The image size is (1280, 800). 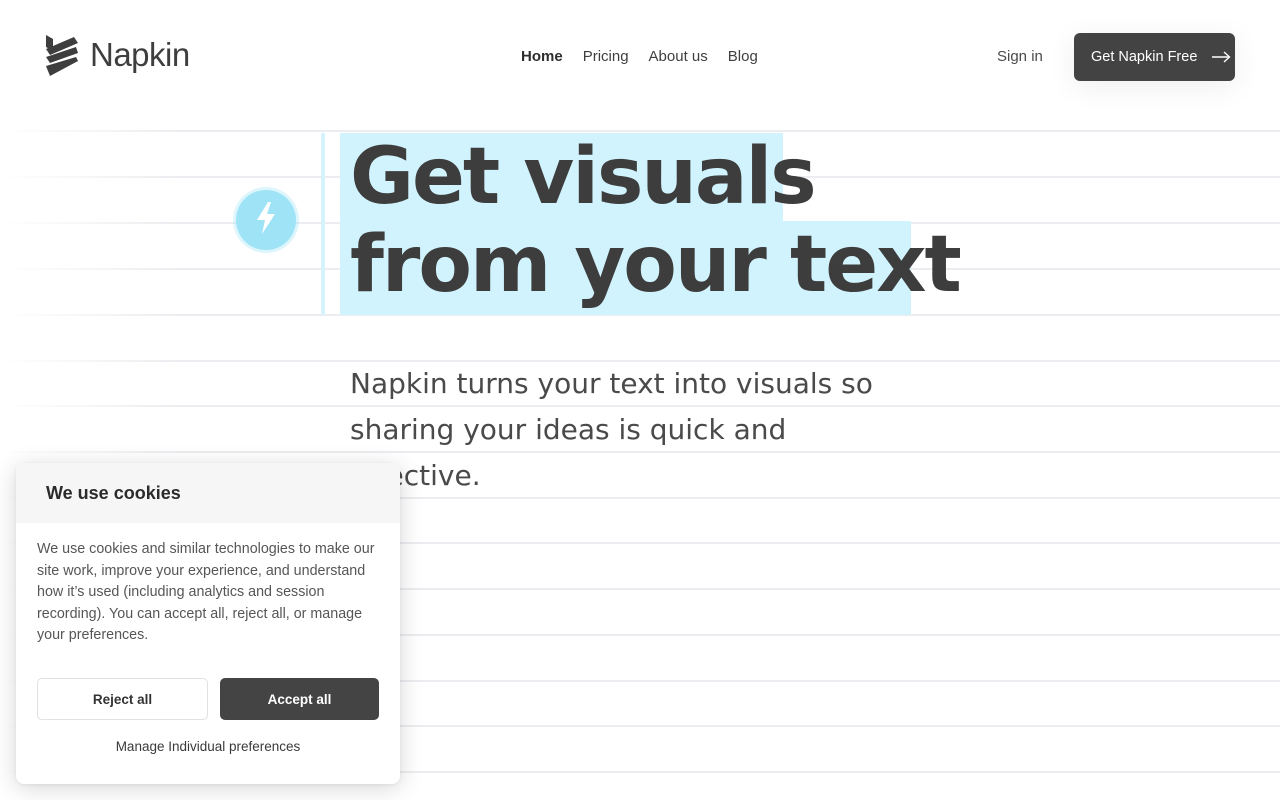 I want to click on brand-name: Napkin, so click(x=140, y=54).